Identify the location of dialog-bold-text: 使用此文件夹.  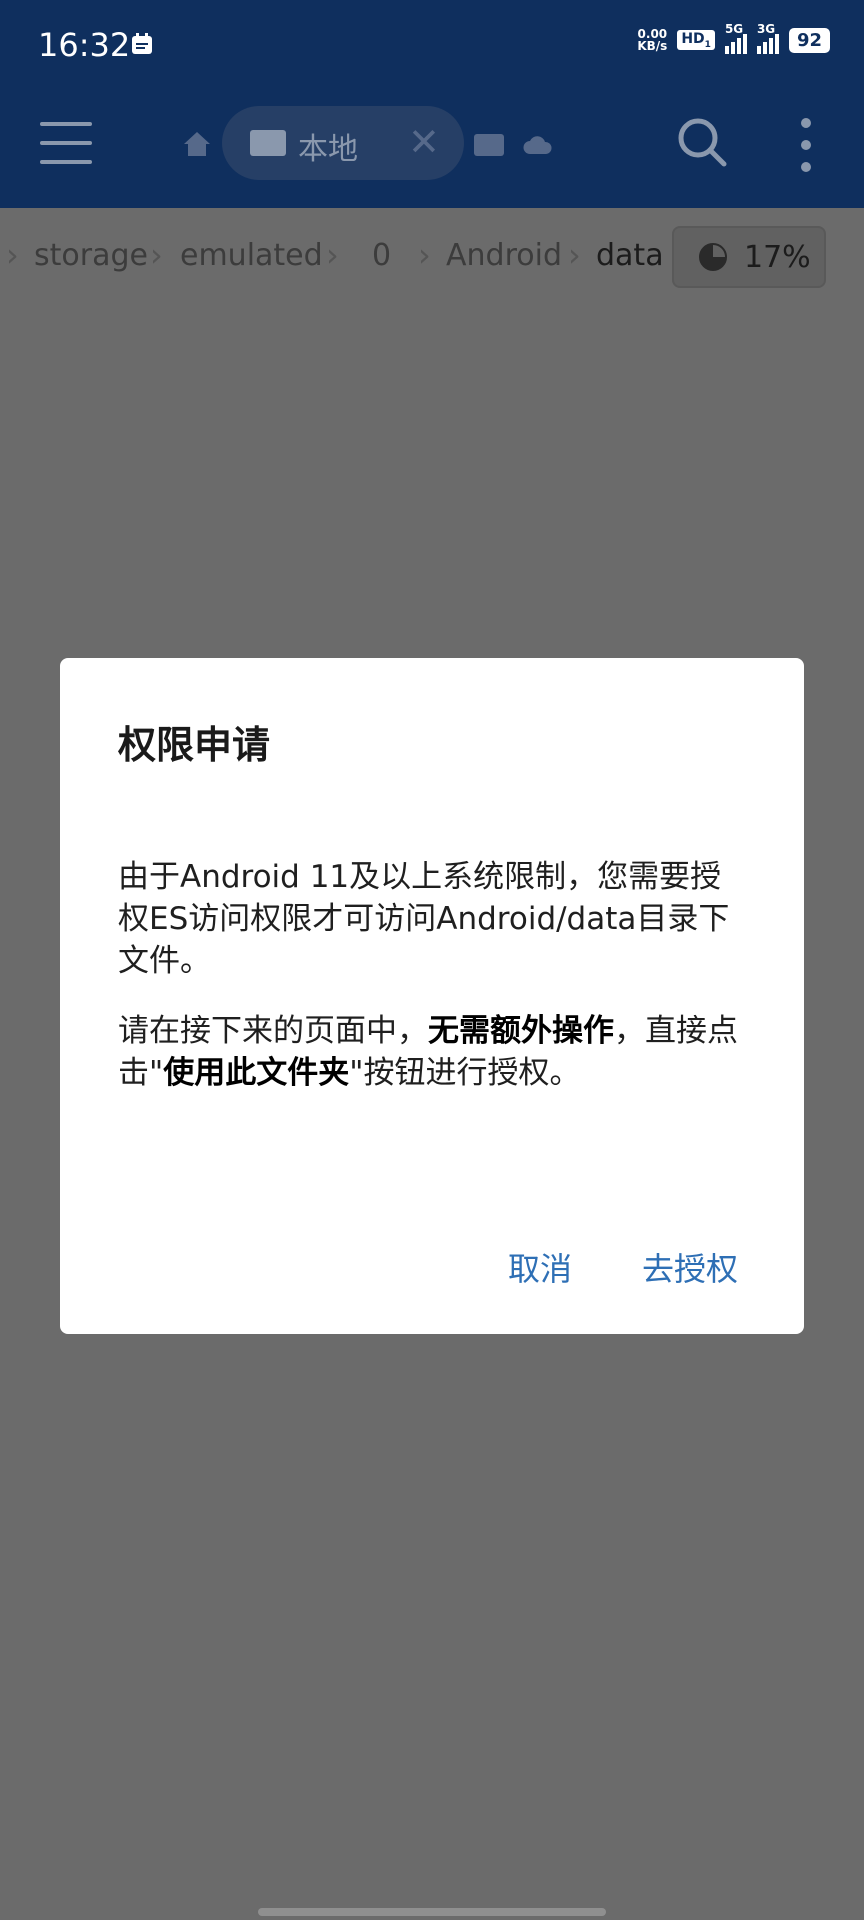
(256, 1073).